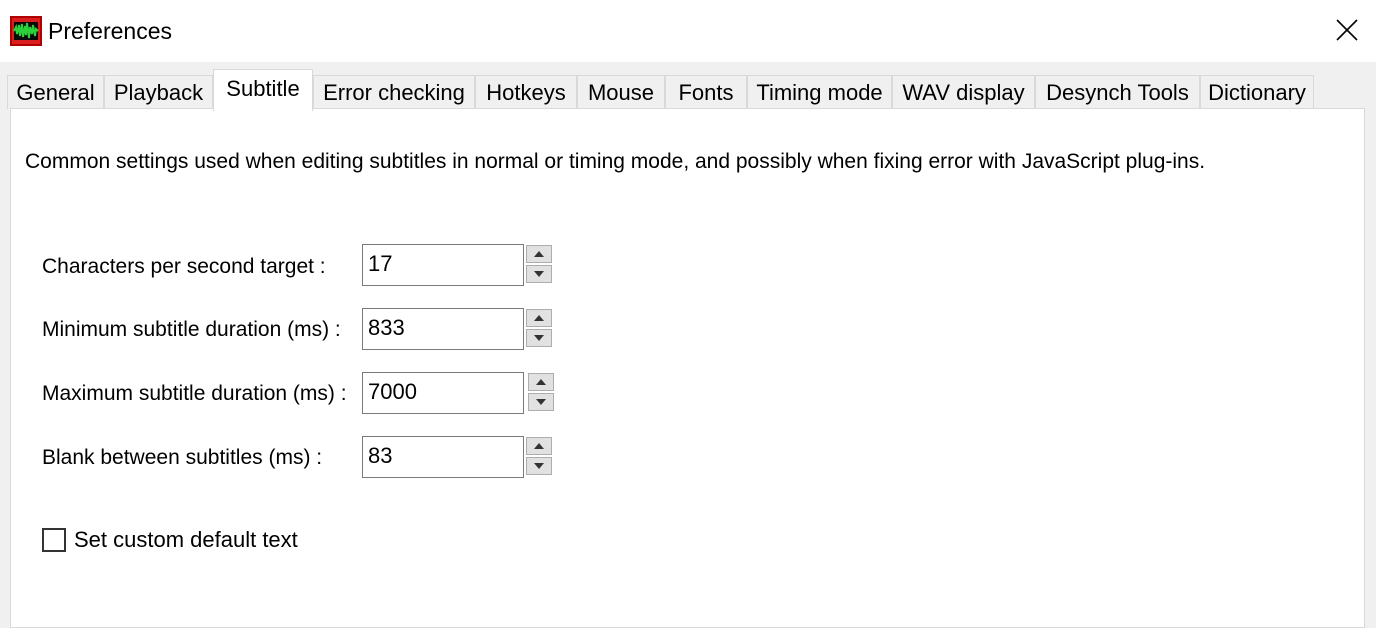 The image size is (1376, 628). Describe the element at coordinates (443, 265) in the screenshot. I see `cps-target-input: 17` at that location.